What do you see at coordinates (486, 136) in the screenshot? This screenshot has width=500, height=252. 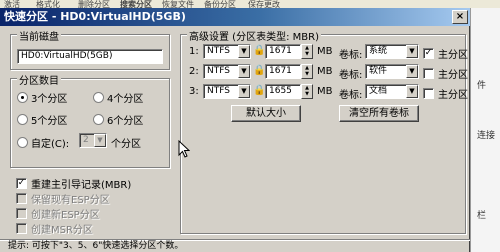 I see `background-label: 连接` at bounding box center [486, 136].